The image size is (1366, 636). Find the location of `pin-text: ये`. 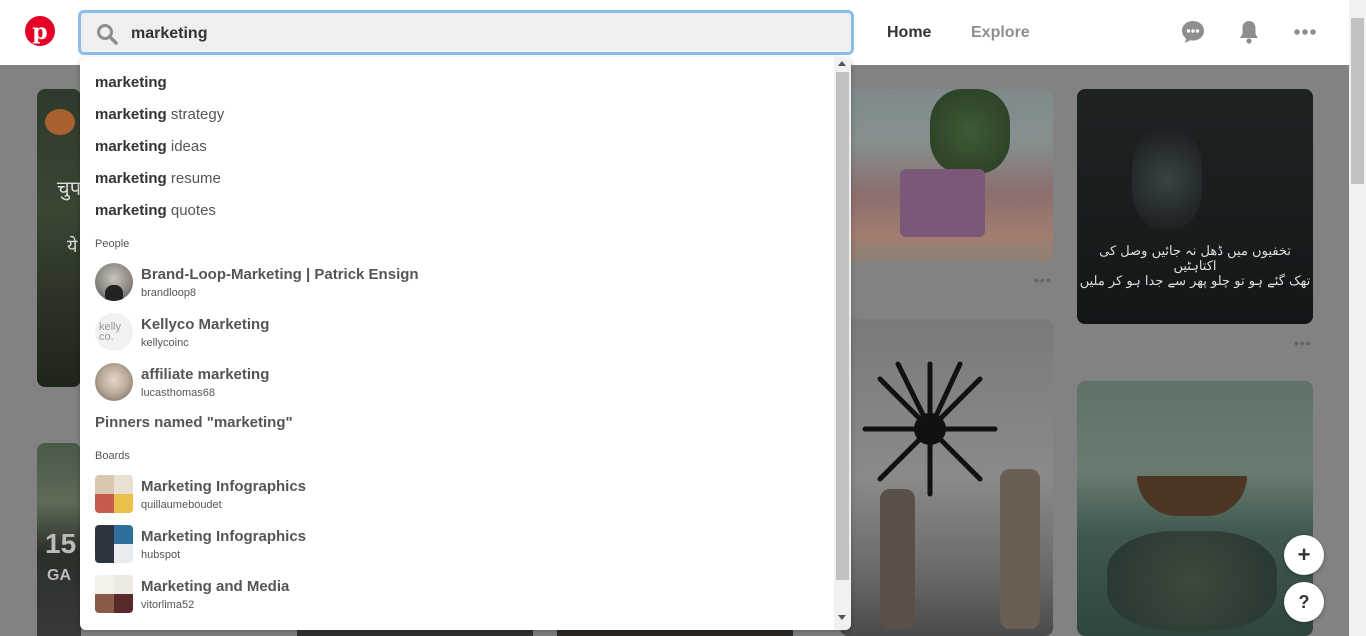

pin-text: ये is located at coordinates (72, 246).